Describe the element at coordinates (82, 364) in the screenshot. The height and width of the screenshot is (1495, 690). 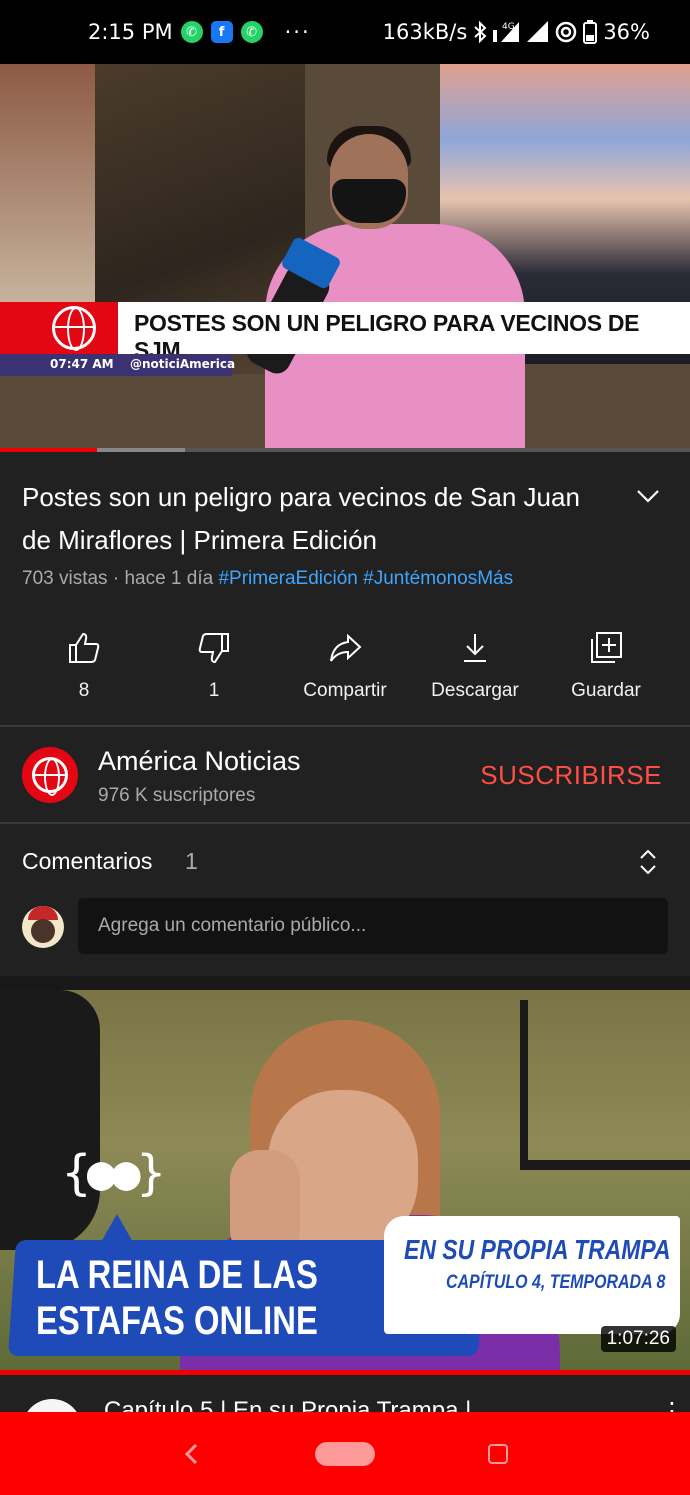
I see `lower-third-time: 07:47 AM` at that location.